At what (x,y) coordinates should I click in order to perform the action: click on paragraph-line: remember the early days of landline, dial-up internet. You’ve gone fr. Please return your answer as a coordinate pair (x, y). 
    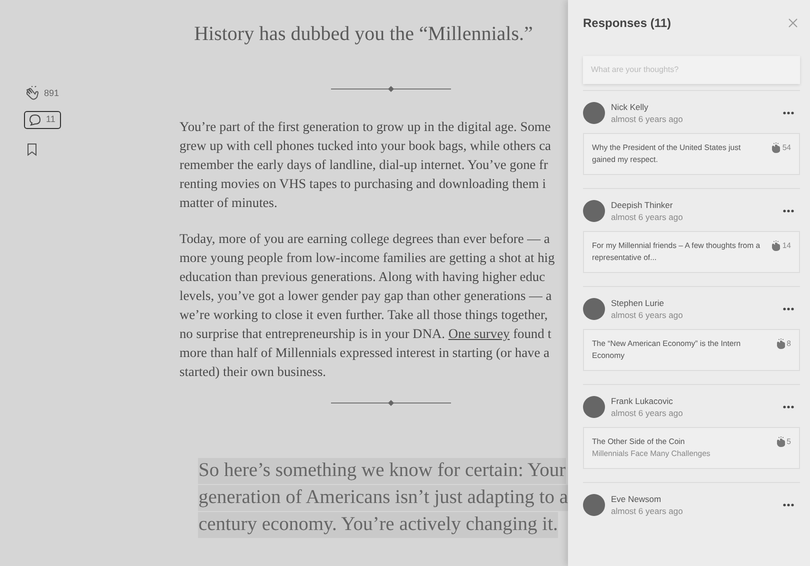
    Looking at the image, I should click on (363, 165).